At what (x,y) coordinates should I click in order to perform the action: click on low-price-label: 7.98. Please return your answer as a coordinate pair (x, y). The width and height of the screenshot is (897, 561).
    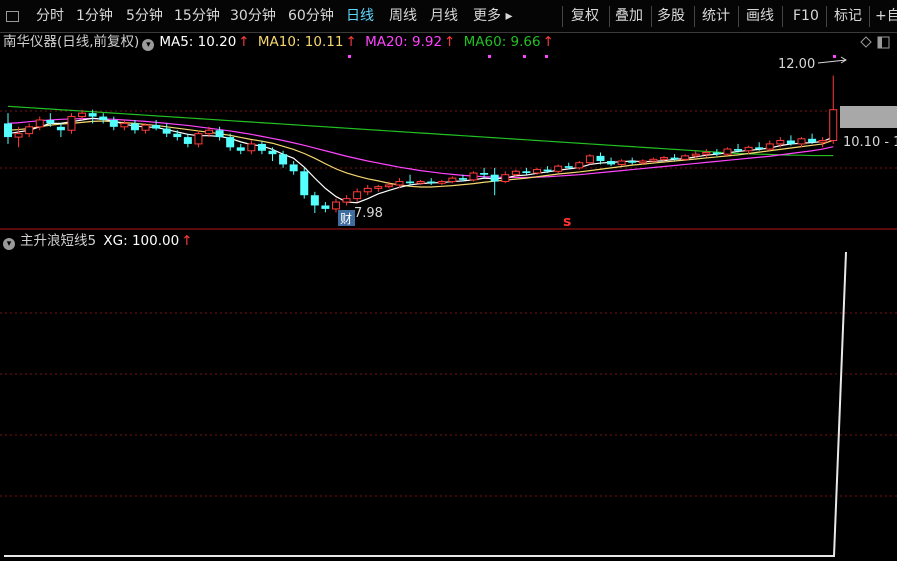
    Looking at the image, I should click on (368, 213).